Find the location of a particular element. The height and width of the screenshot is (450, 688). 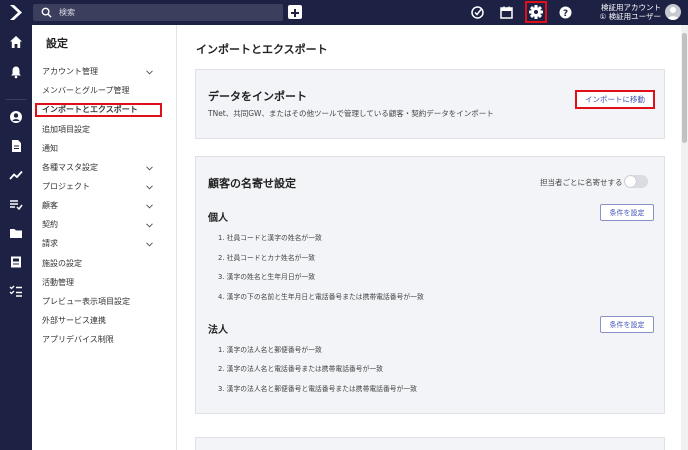

menu-item-import-export: インポートとエクスポート is located at coordinates (98, 110).